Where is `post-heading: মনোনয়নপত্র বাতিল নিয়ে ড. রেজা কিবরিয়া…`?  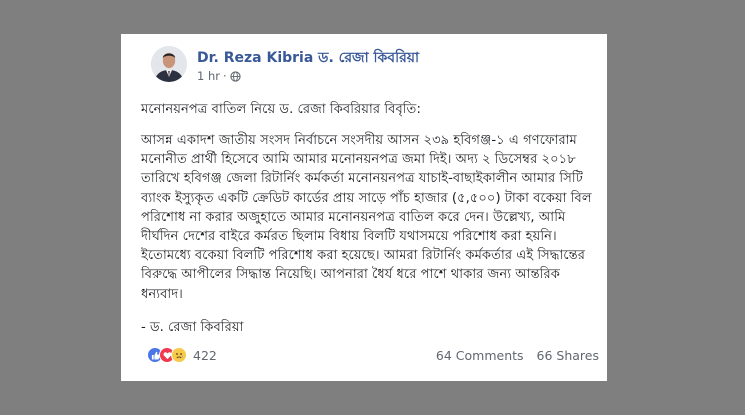
post-heading: মনোনয়নপত্র বাতিল নিয়ে ড. রেজা কিবরিয়া… is located at coordinates (281, 109).